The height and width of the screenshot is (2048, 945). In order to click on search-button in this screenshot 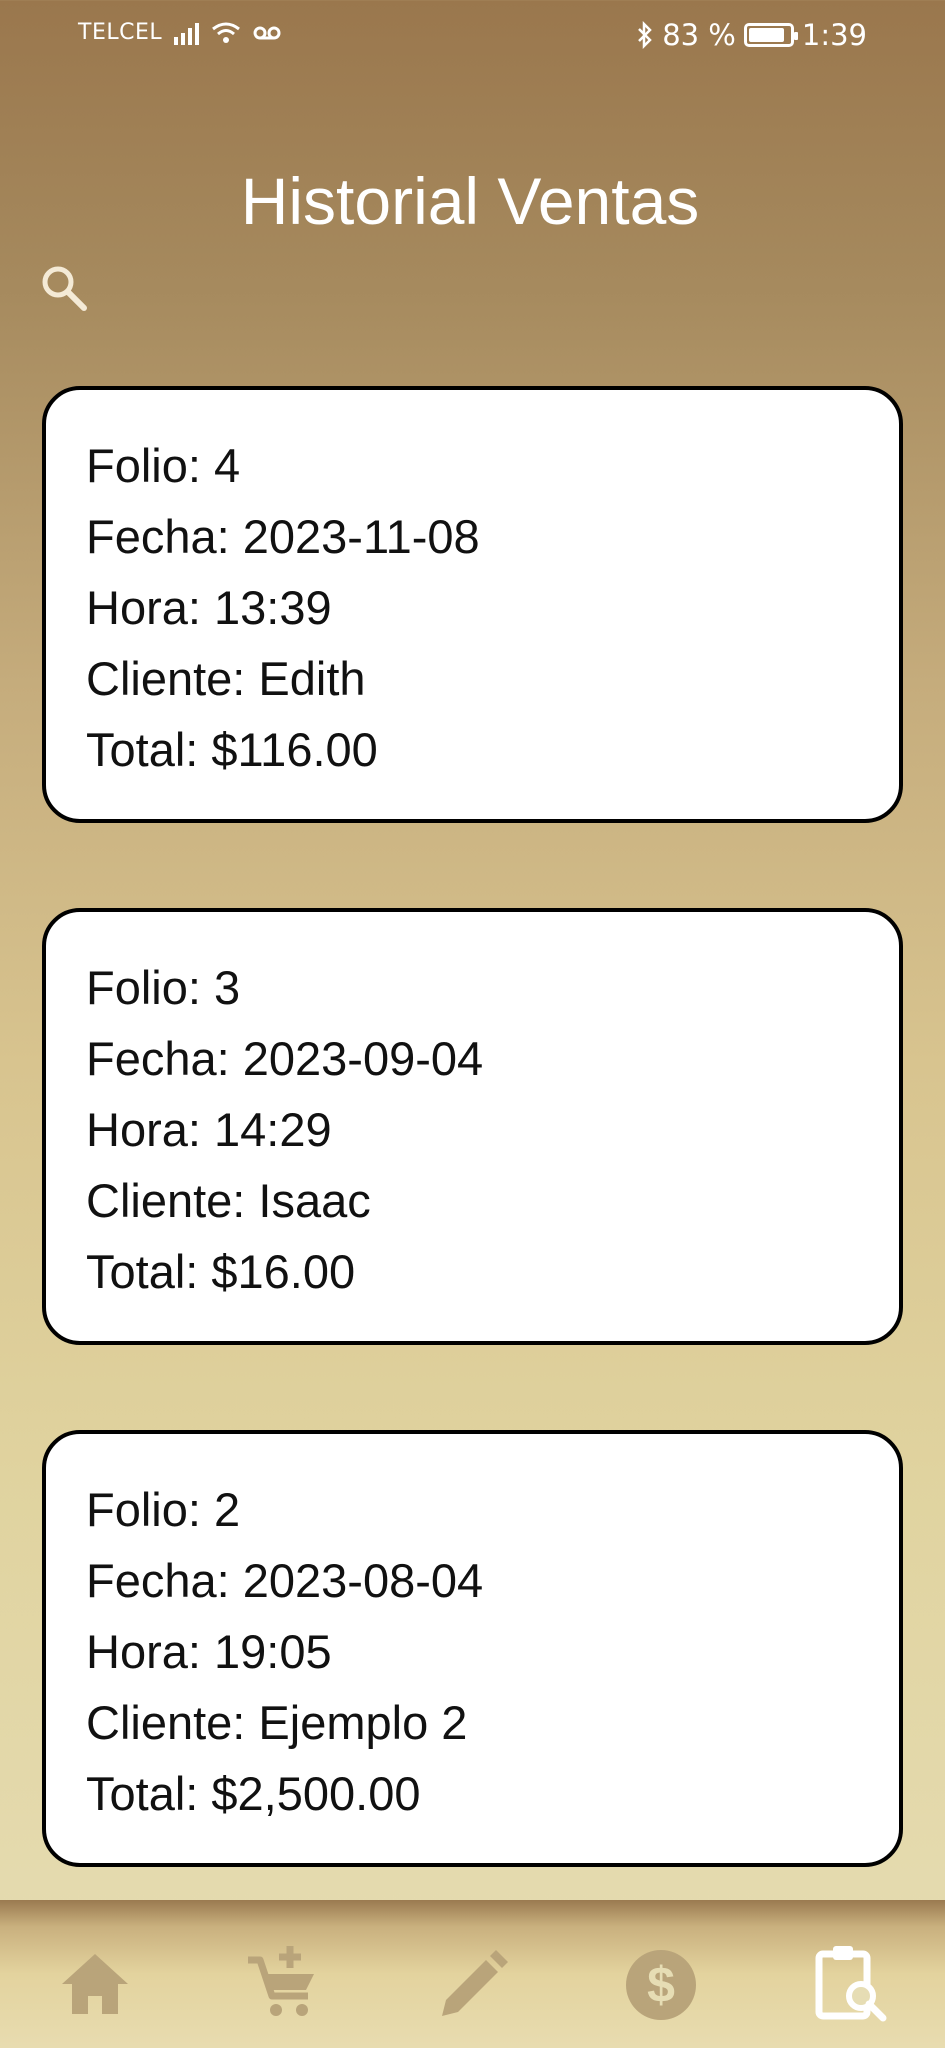, I will do `click(64, 288)`.